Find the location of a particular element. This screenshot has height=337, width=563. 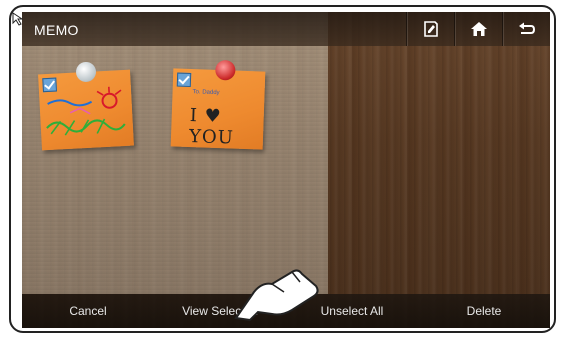

selected-checkbox is located at coordinates (184, 80).